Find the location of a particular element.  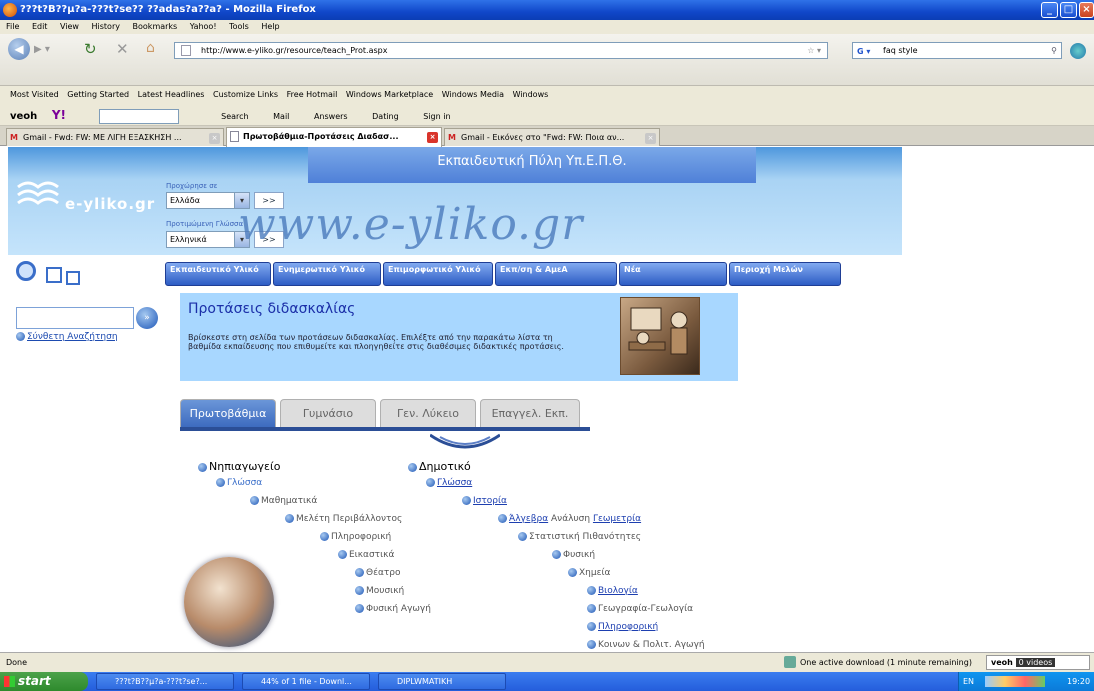

pr-item-informatics: Πληροφορική is located at coordinates (622, 627).